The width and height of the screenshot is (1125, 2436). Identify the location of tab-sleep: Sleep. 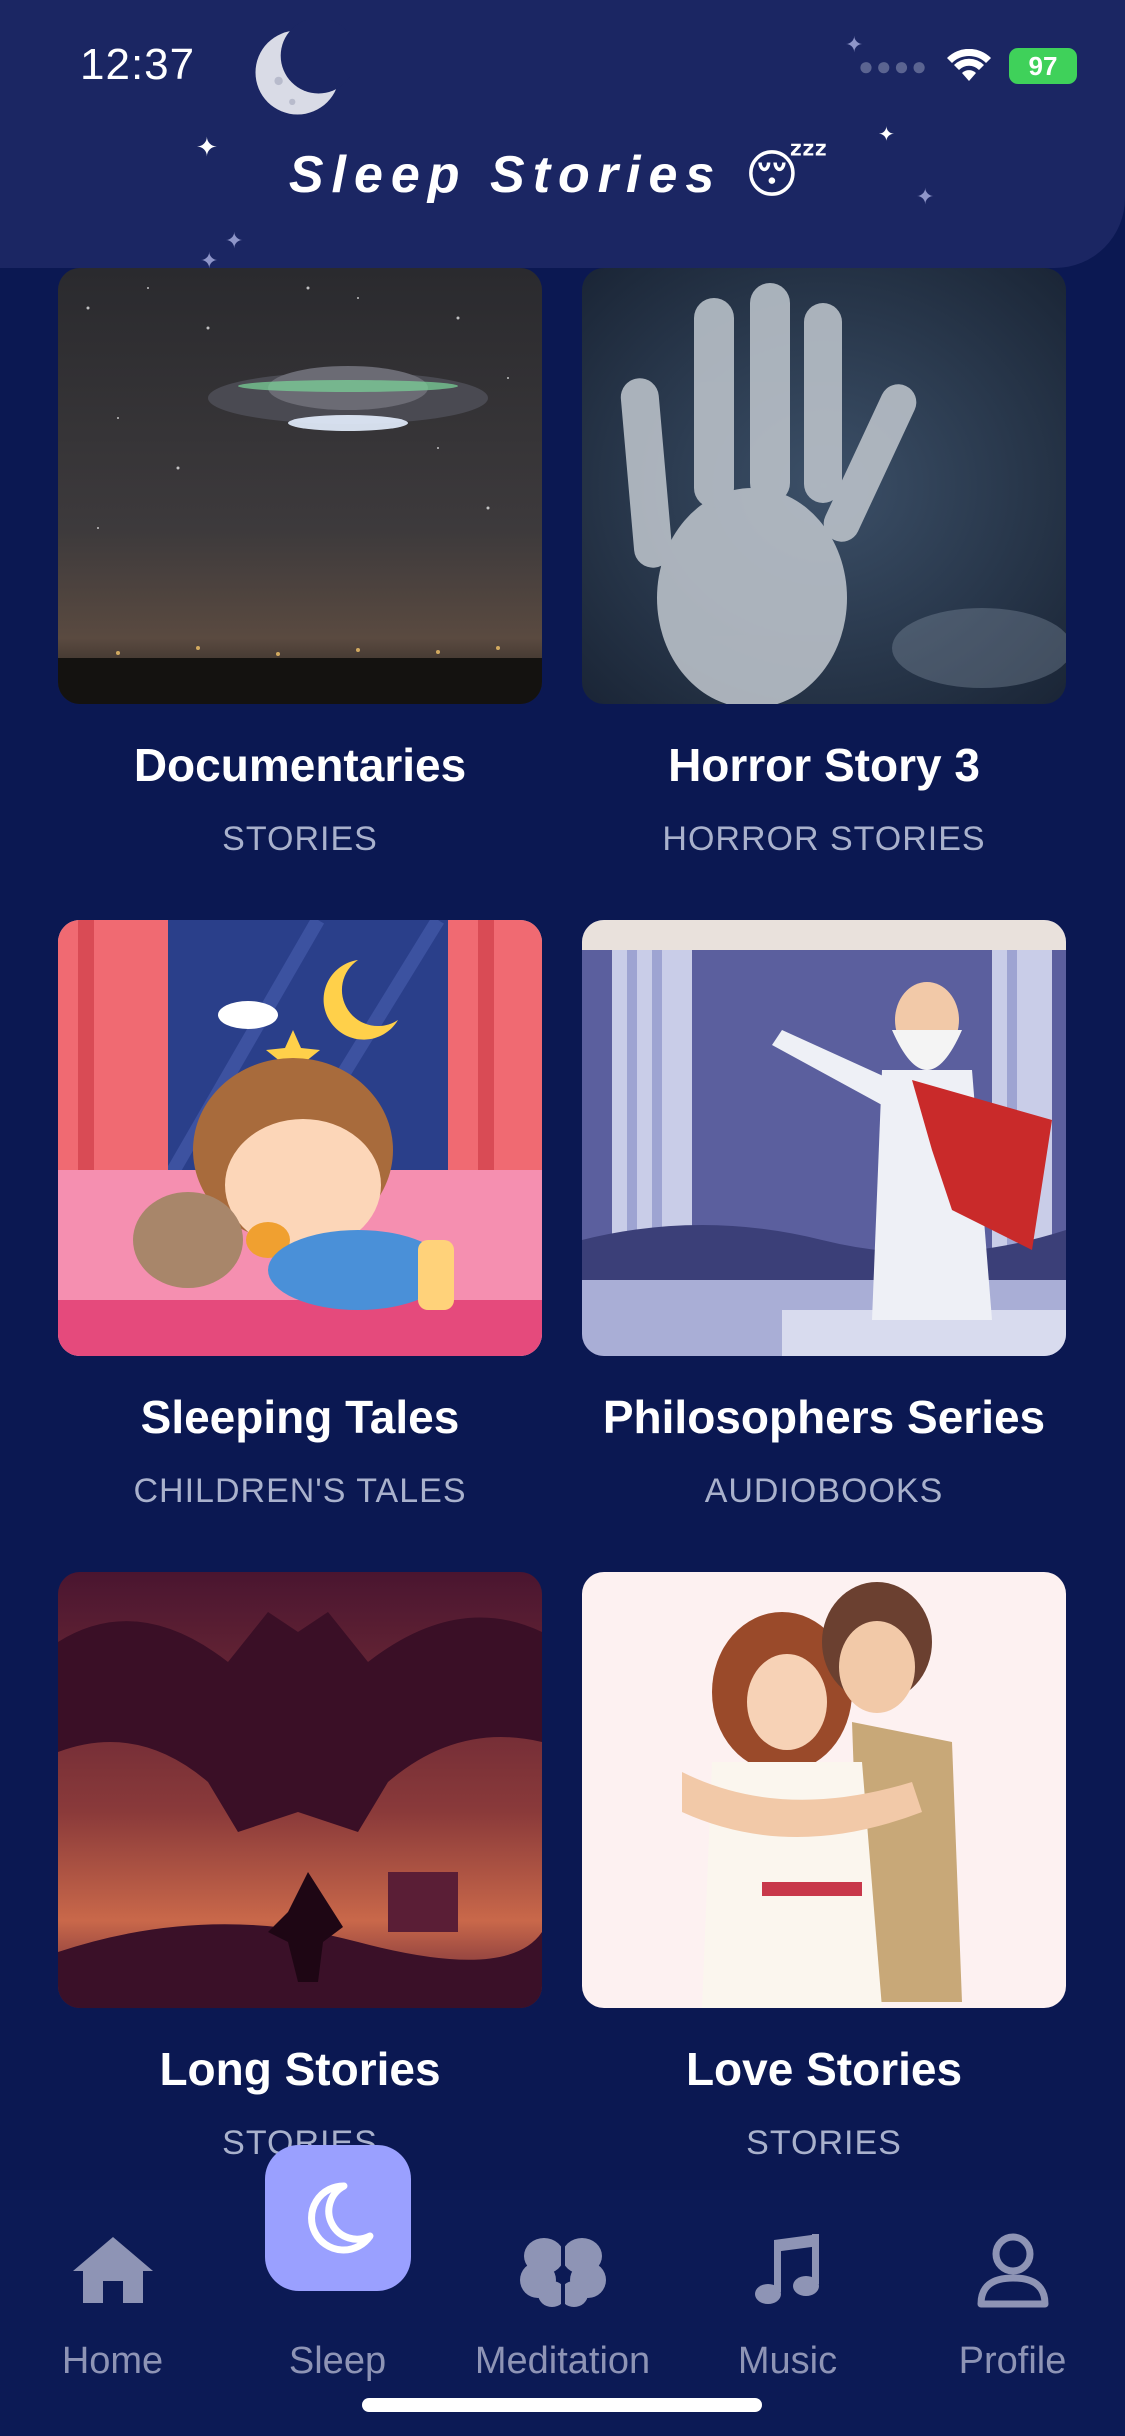
(337, 2267).